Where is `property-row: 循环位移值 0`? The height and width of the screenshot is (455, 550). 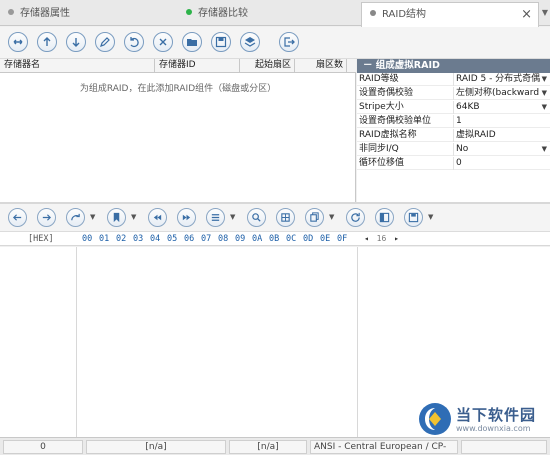
property-row: 循环位移值 0 is located at coordinates (453, 163).